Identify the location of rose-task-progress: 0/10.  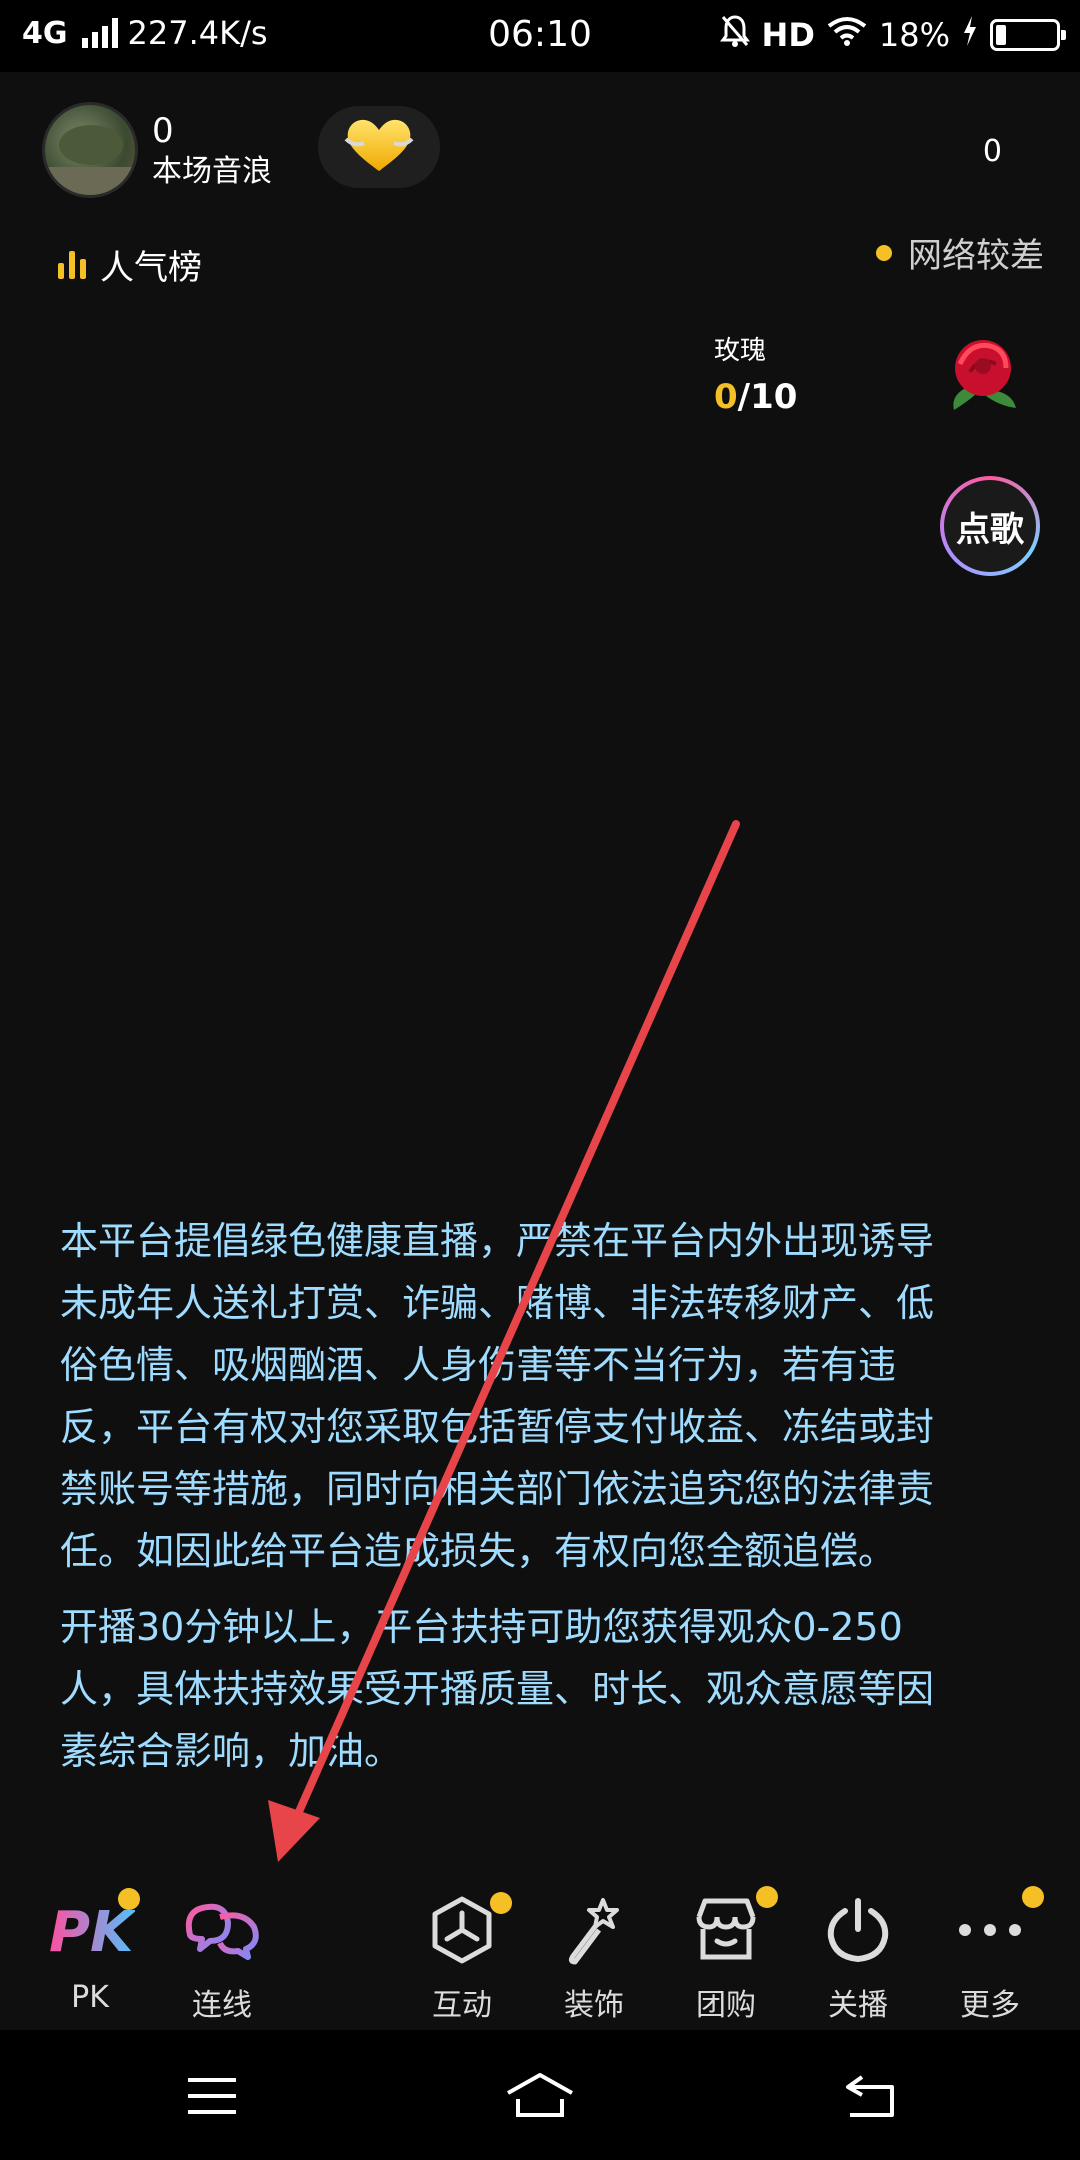
(755, 397).